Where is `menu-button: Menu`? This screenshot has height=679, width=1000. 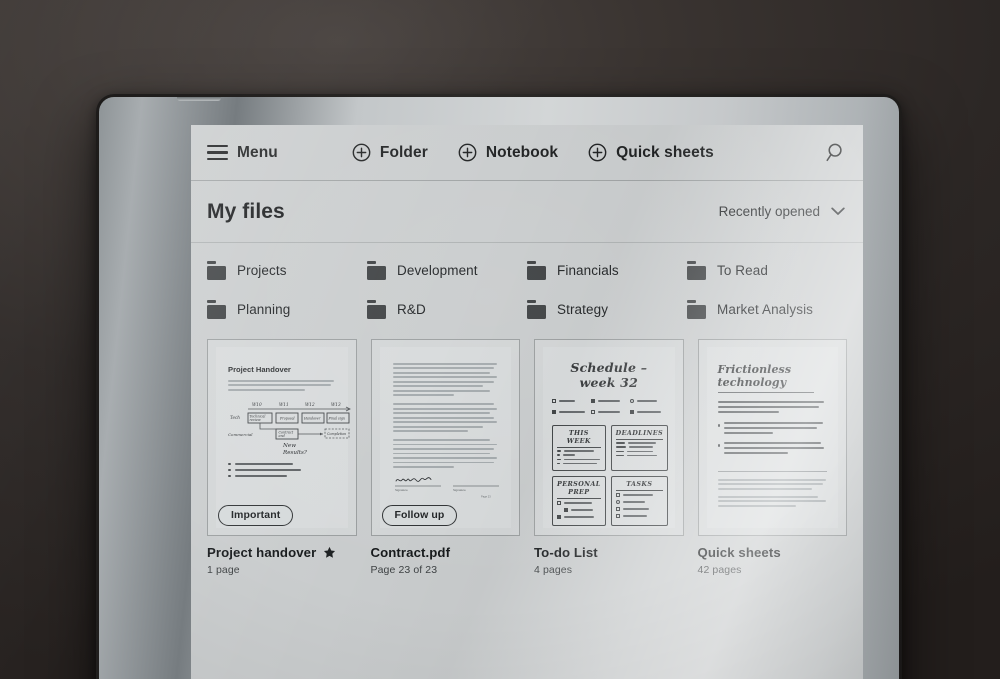 menu-button: Menu is located at coordinates (242, 153).